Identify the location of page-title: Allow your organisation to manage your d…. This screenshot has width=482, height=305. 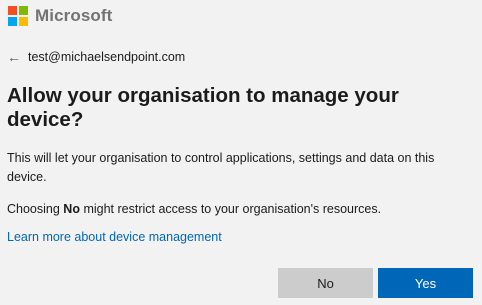
(203, 107).